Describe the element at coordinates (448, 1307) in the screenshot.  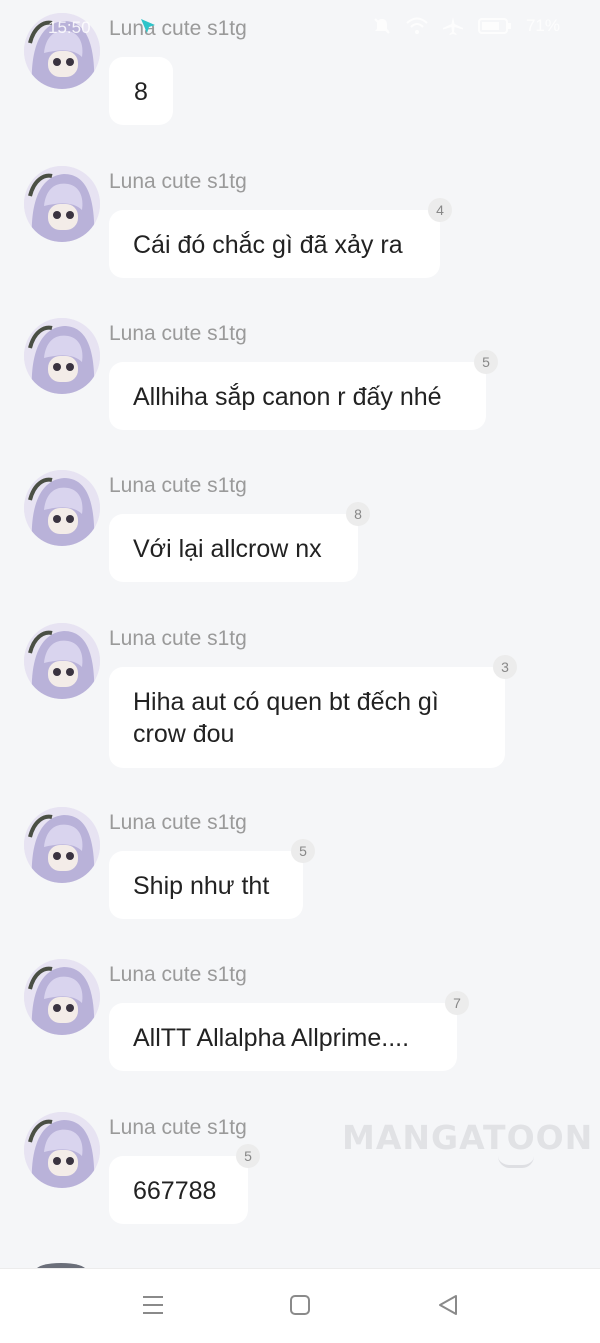
I see `back-triangle-icon` at that location.